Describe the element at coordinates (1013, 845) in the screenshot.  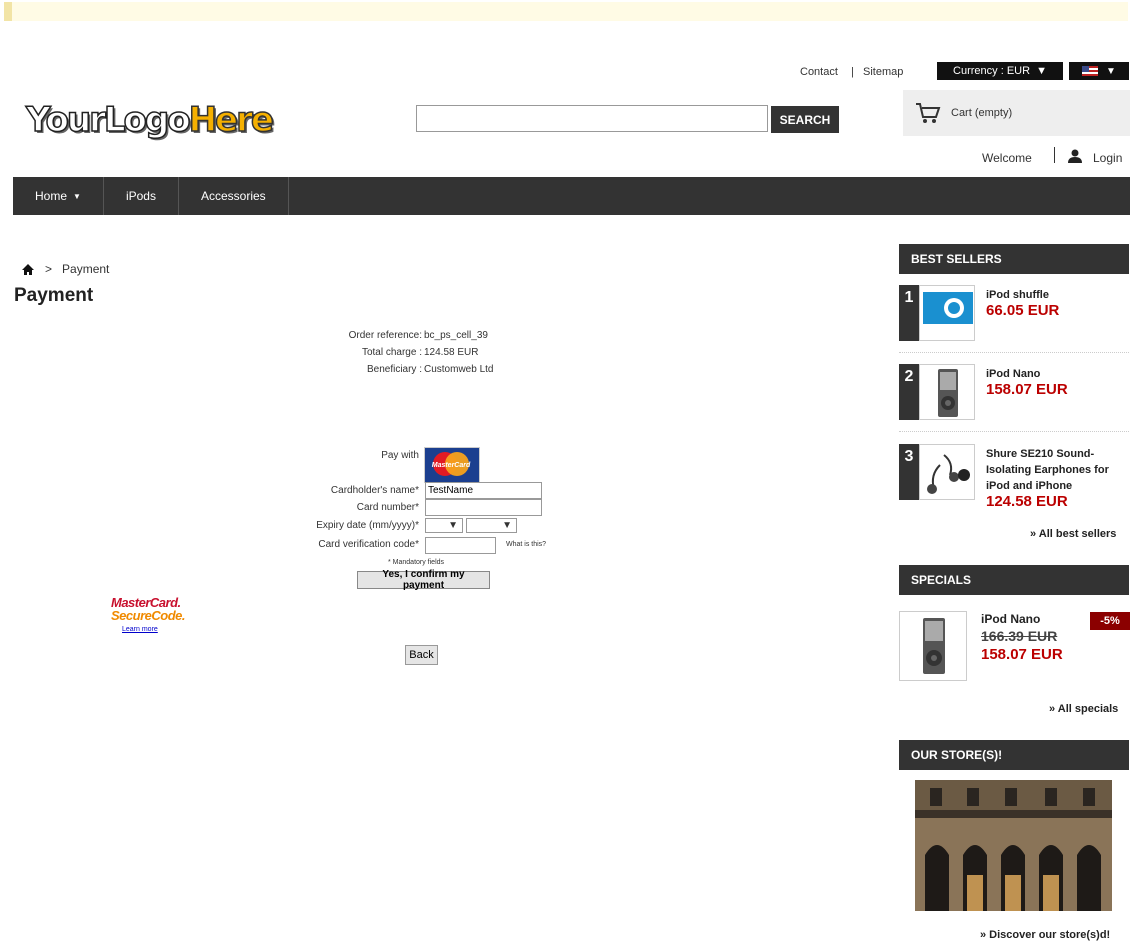
I see `store-image` at that location.